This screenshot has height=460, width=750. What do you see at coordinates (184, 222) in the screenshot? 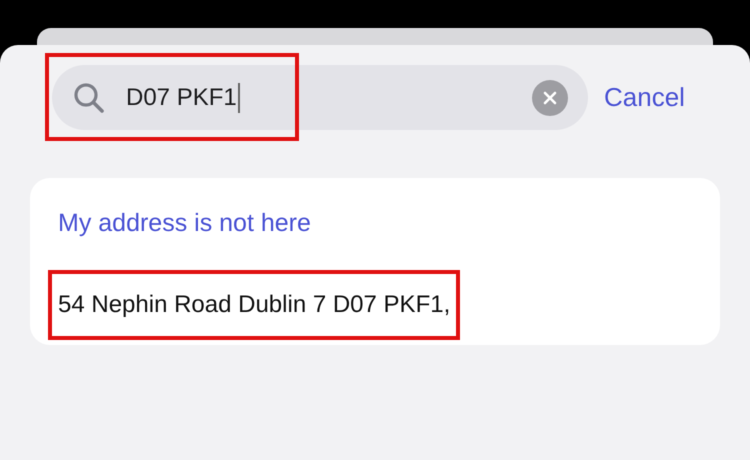
I see `address-not-here-link: My address is not here` at bounding box center [184, 222].